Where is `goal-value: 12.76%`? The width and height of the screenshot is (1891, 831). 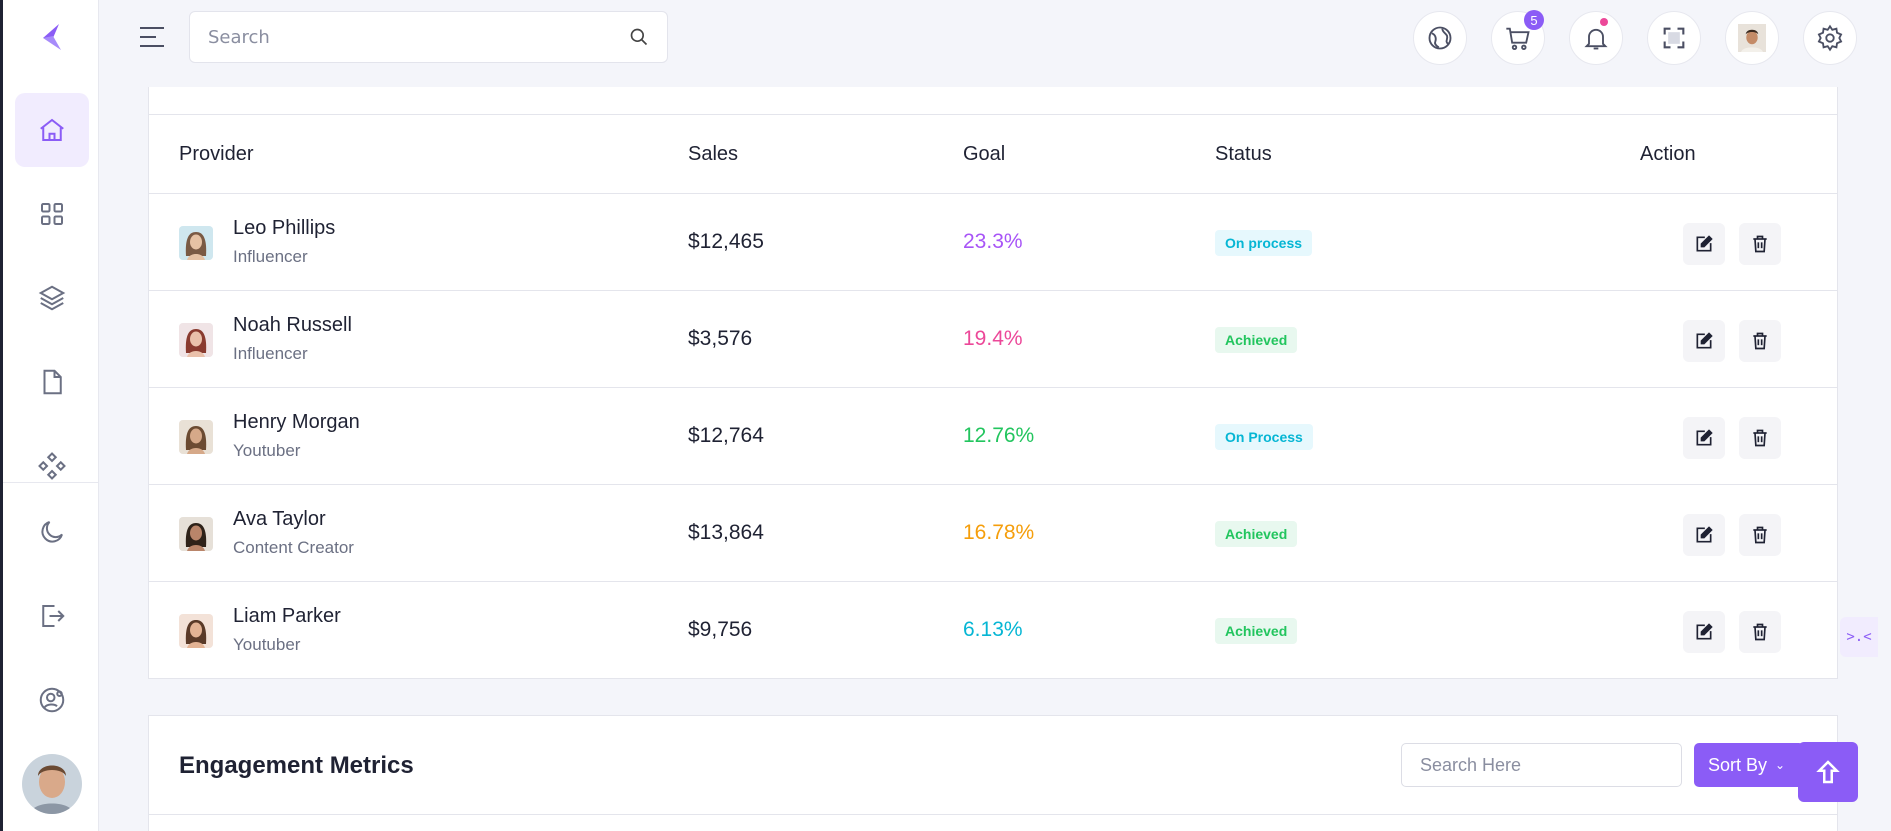 goal-value: 12.76% is located at coordinates (999, 435).